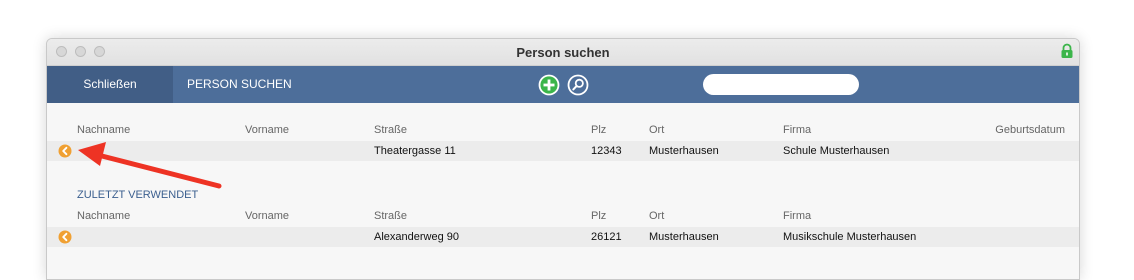 The image size is (1134, 280). What do you see at coordinates (417, 237) in the screenshot?
I see `cell-strasse: Alexanderweg 90` at bounding box center [417, 237].